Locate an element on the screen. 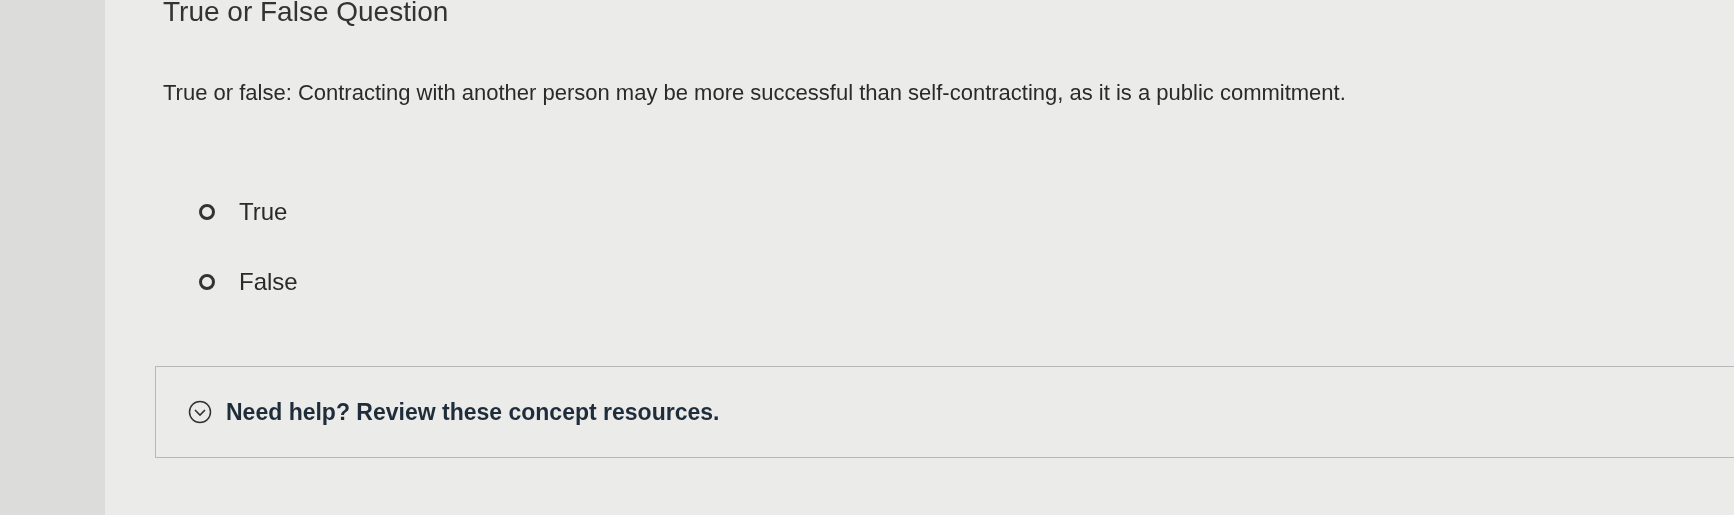  help-toggle: Need help? Review these concept resources. is located at coordinates (454, 412).